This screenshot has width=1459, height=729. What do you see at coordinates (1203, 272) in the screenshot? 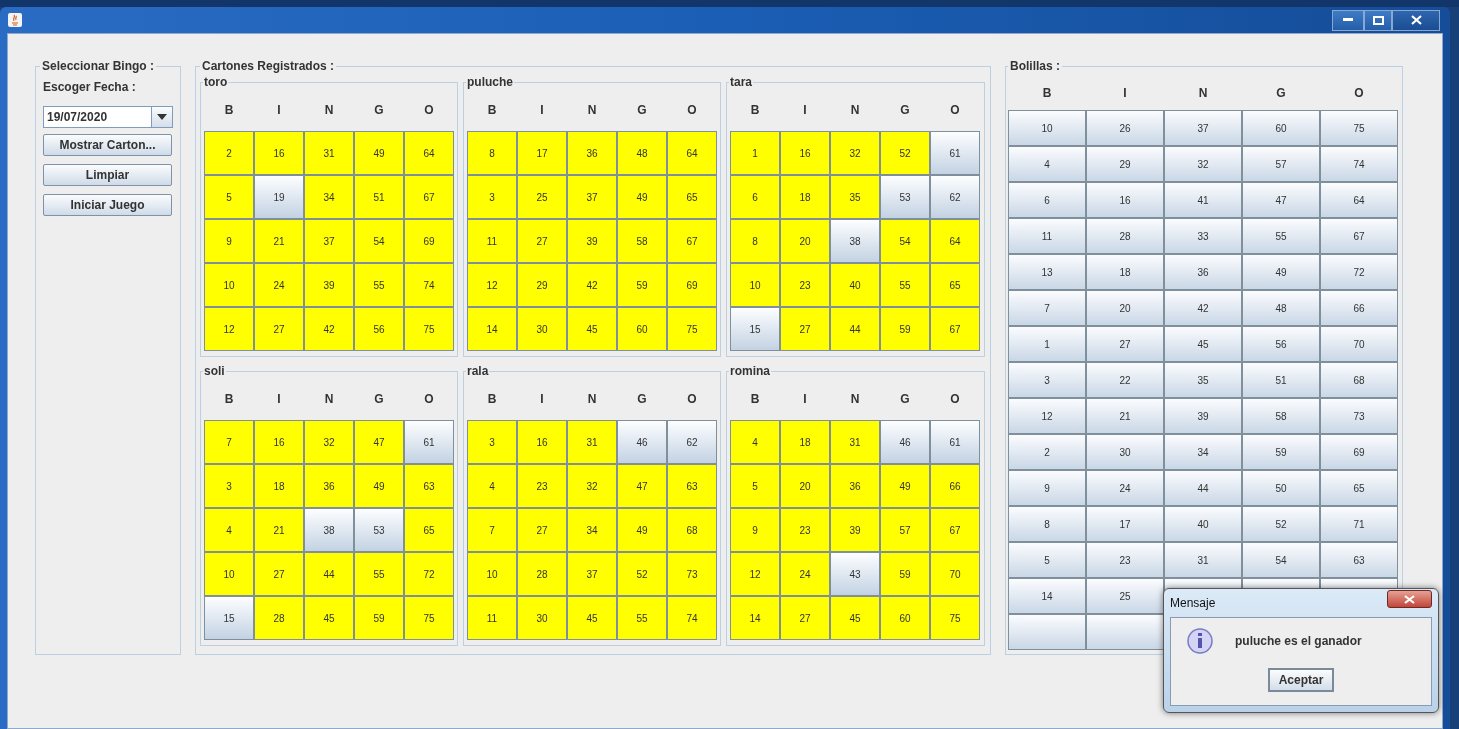
I see `ball-button: 36` at bounding box center [1203, 272].